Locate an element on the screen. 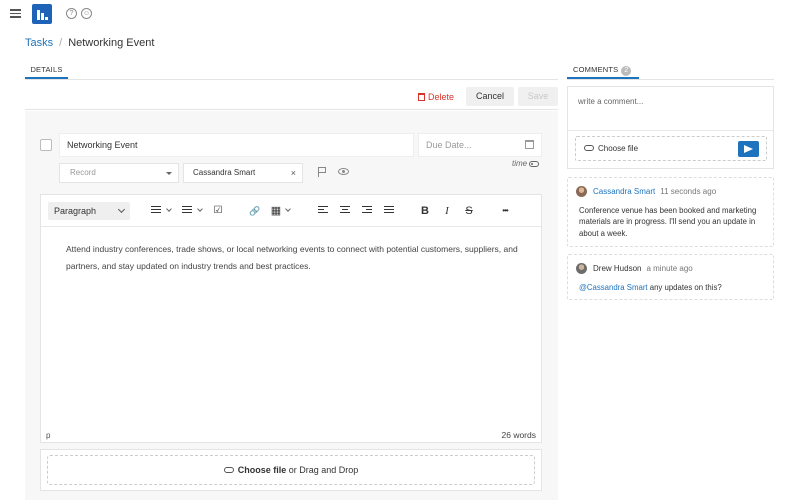 This screenshot has height=500, width=786. block-format-select: Paragraph is located at coordinates (89, 211).